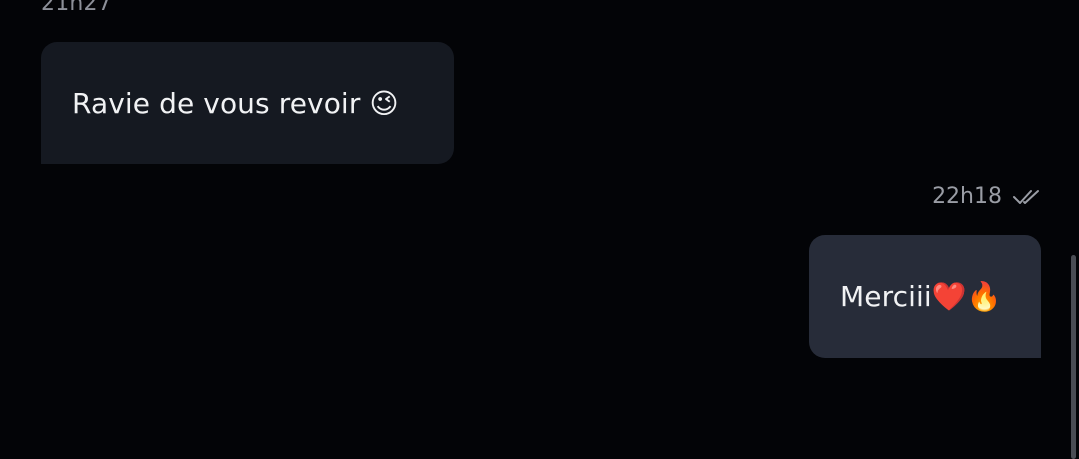 The image size is (1079, 459). What do you see at coordinates (235, 103) in the screenshot?
I see `message-text: Ravie de vous revoir 😉` at bounding box center [235, 103].